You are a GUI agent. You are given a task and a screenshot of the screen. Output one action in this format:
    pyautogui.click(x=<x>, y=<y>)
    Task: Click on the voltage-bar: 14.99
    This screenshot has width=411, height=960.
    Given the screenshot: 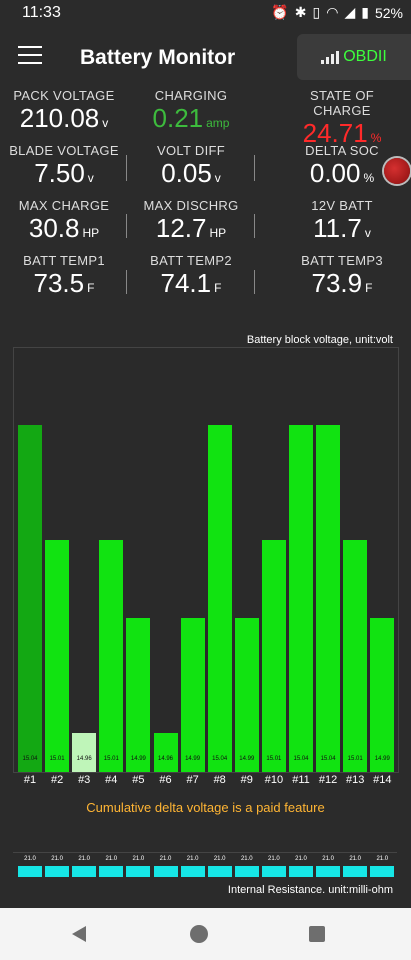 What is the action you would take?
    pyautogui.click(x=138, y=694)
    